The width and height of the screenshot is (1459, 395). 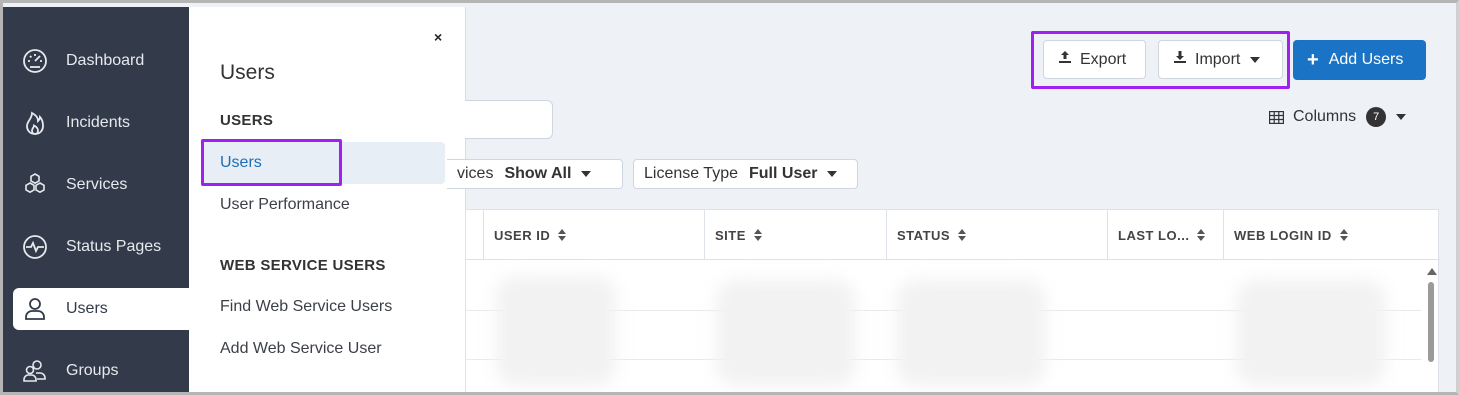 What do you see at coordinates (247, 72) in the screenshot?
I see `flyout-title: Users` at bounding box center [247, 72].